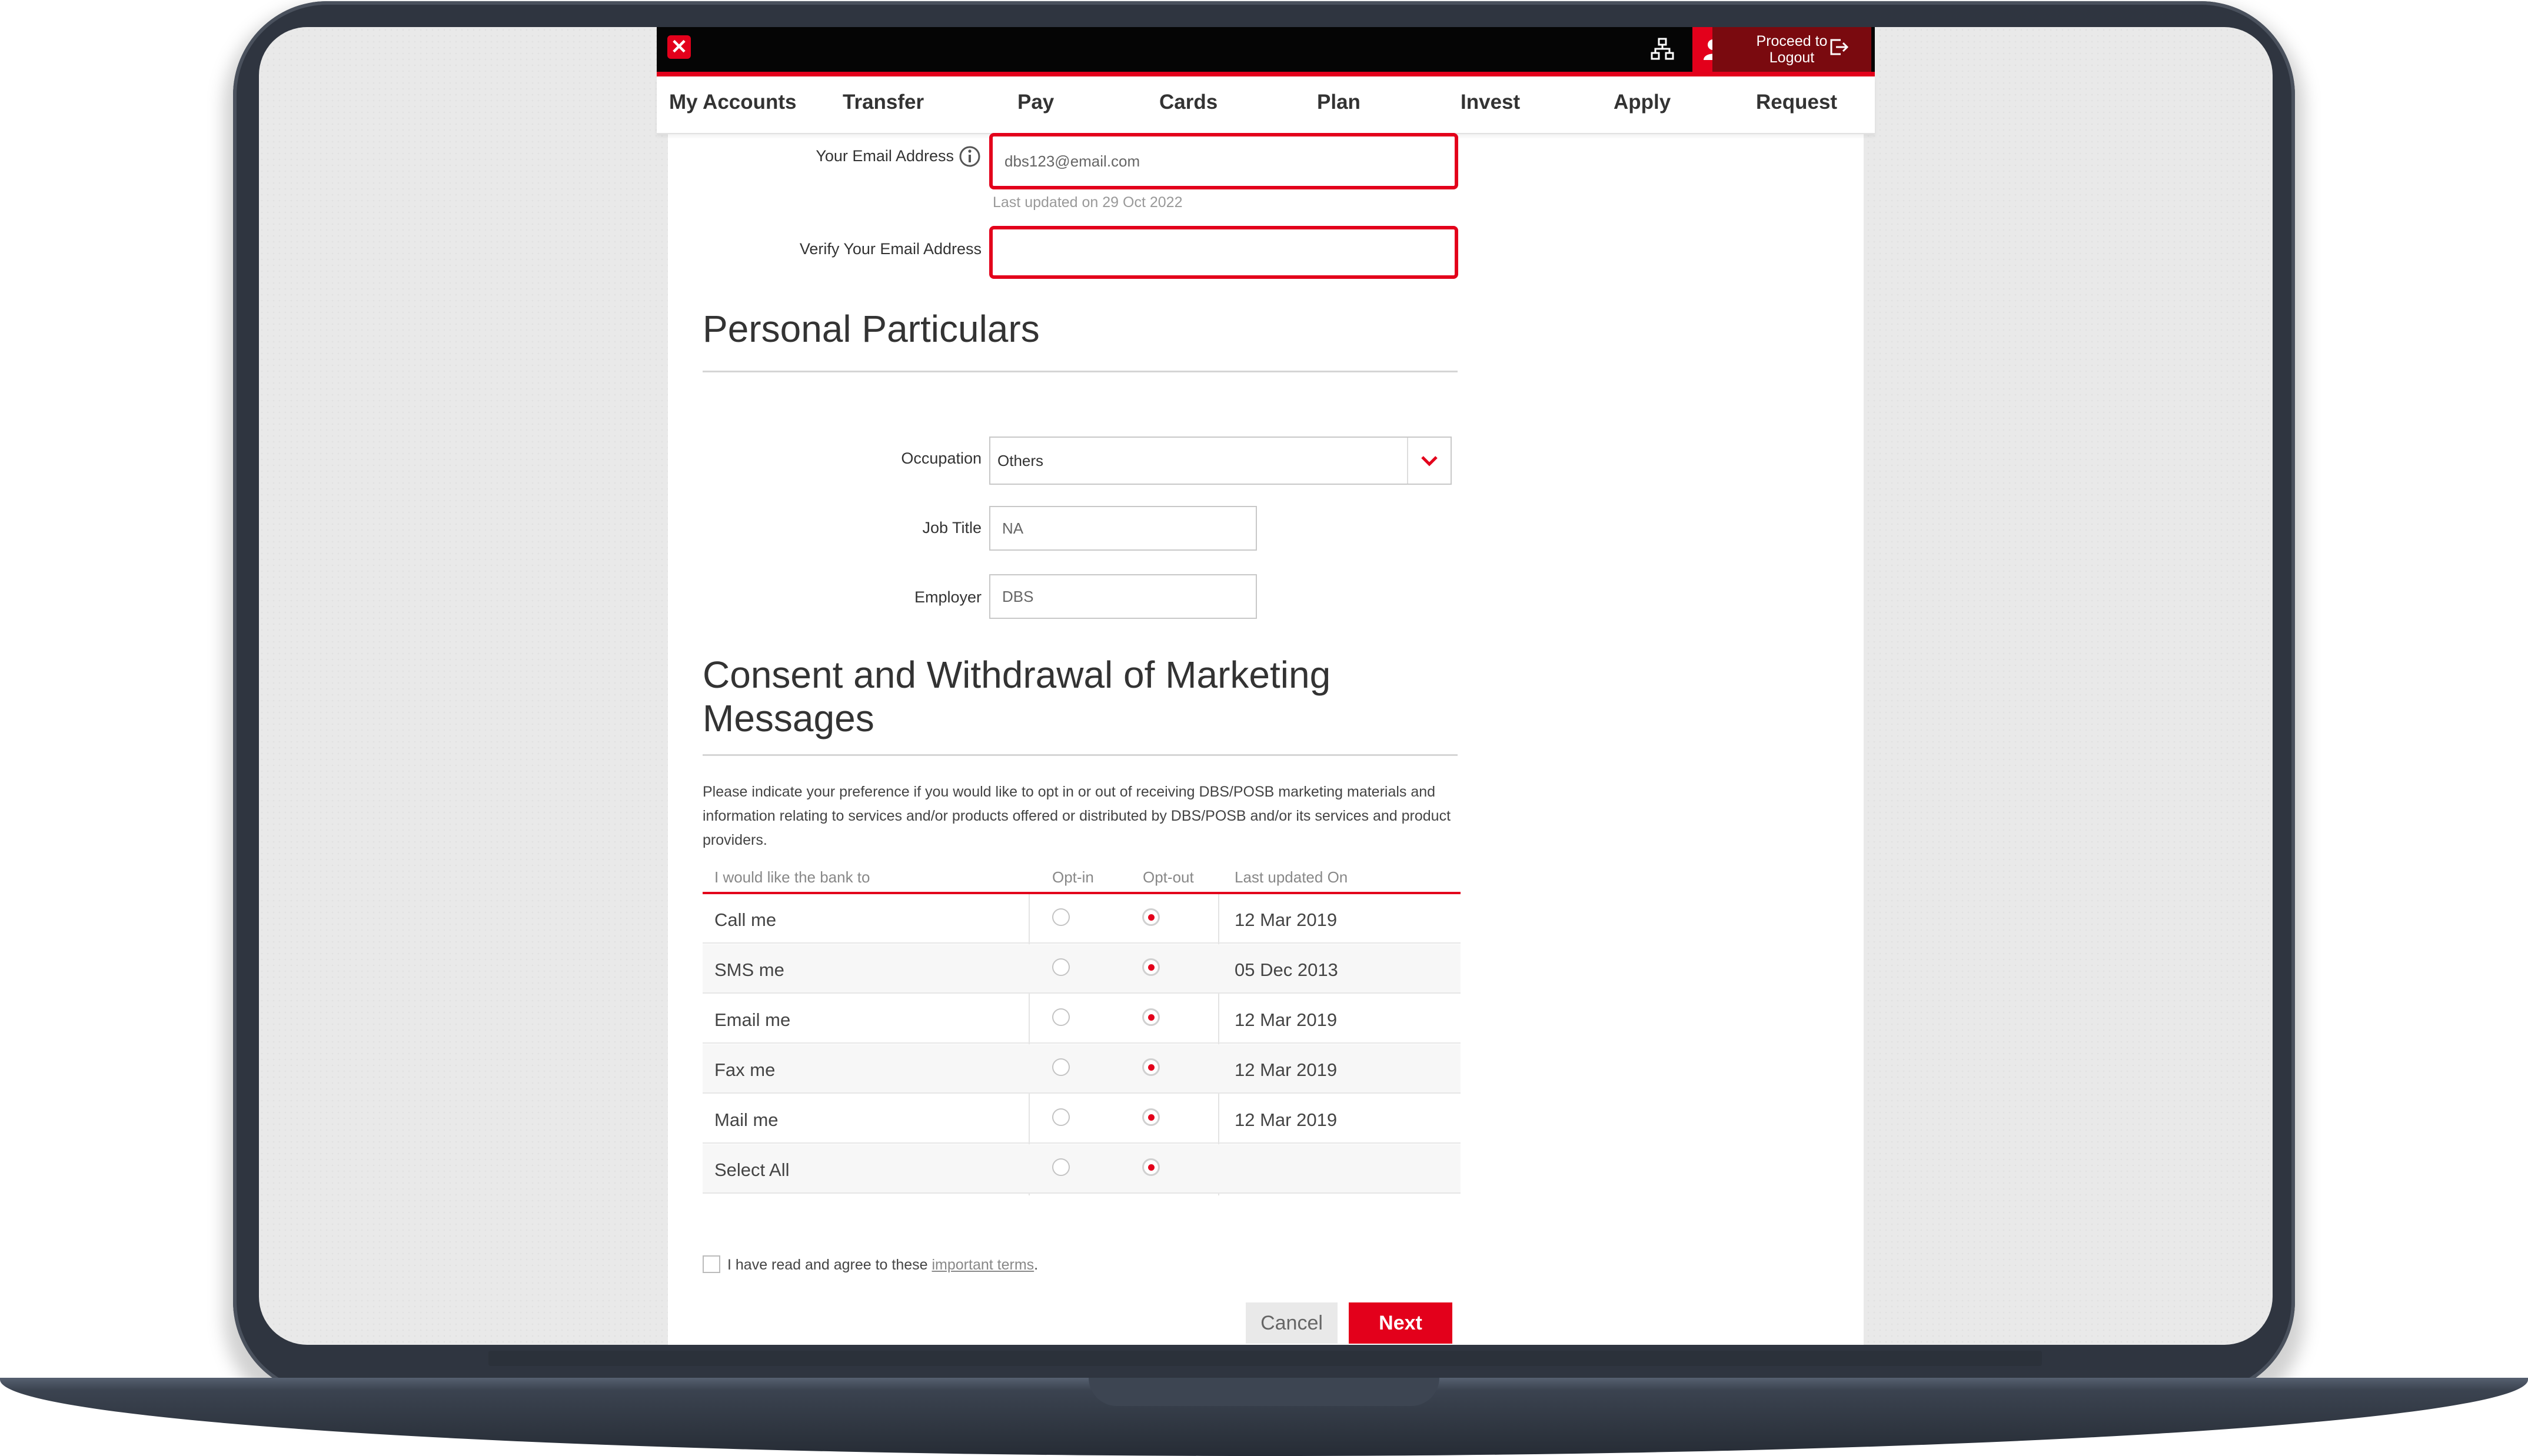  Describe the element at coordinates (1036, 1265) in the screenshot. I see `terms-suffix: .` at that location.